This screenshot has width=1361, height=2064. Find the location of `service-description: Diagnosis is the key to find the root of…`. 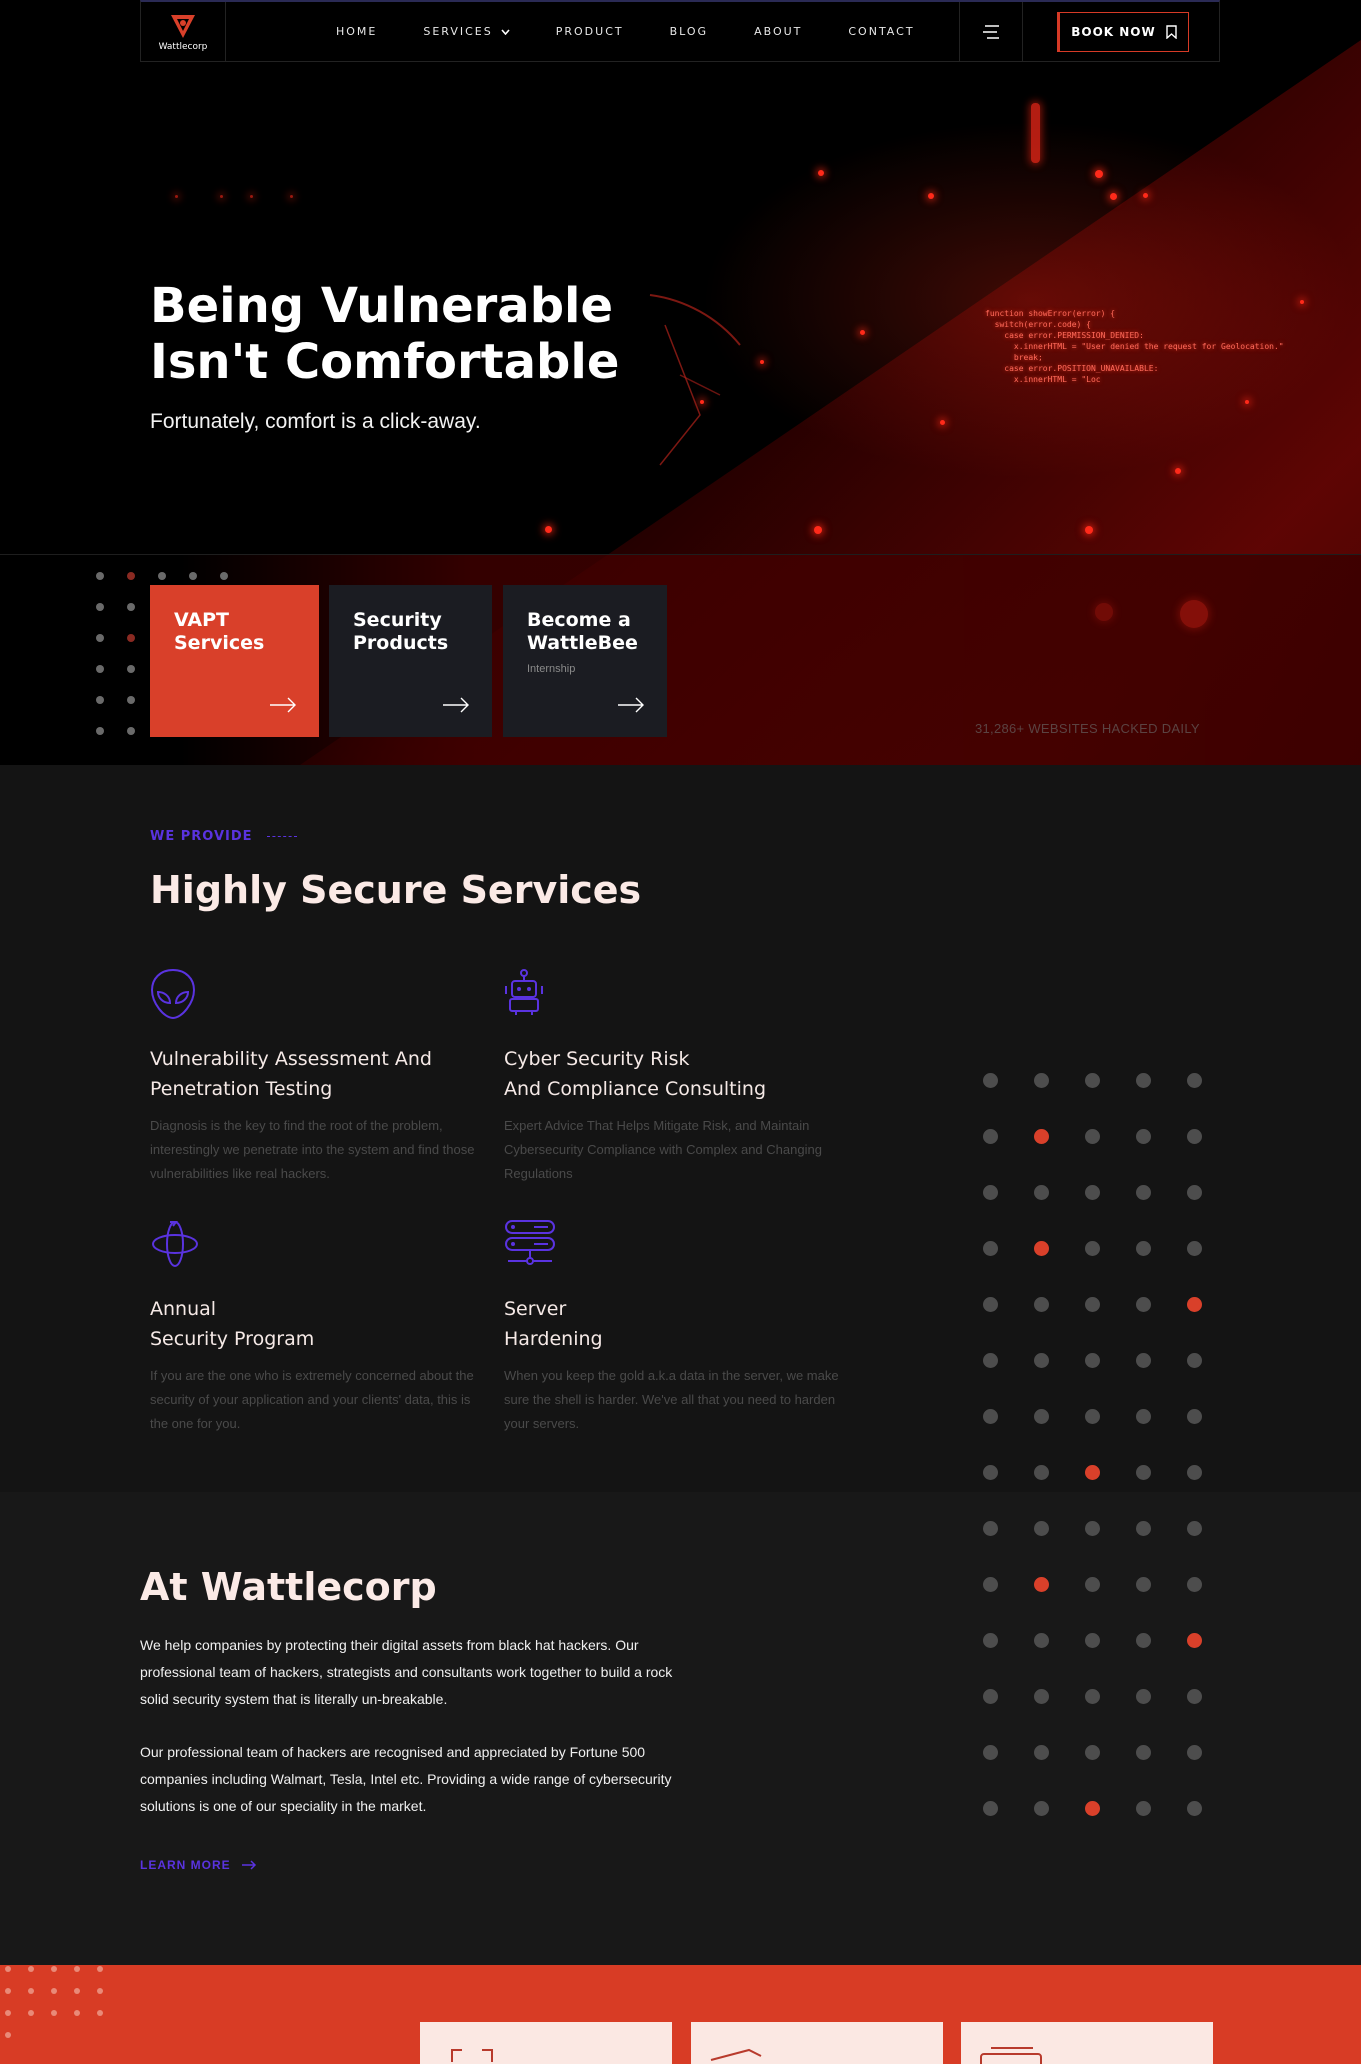

service-description: Diagnosis is the key to find the root of… is located at coordinates (312, 1149).